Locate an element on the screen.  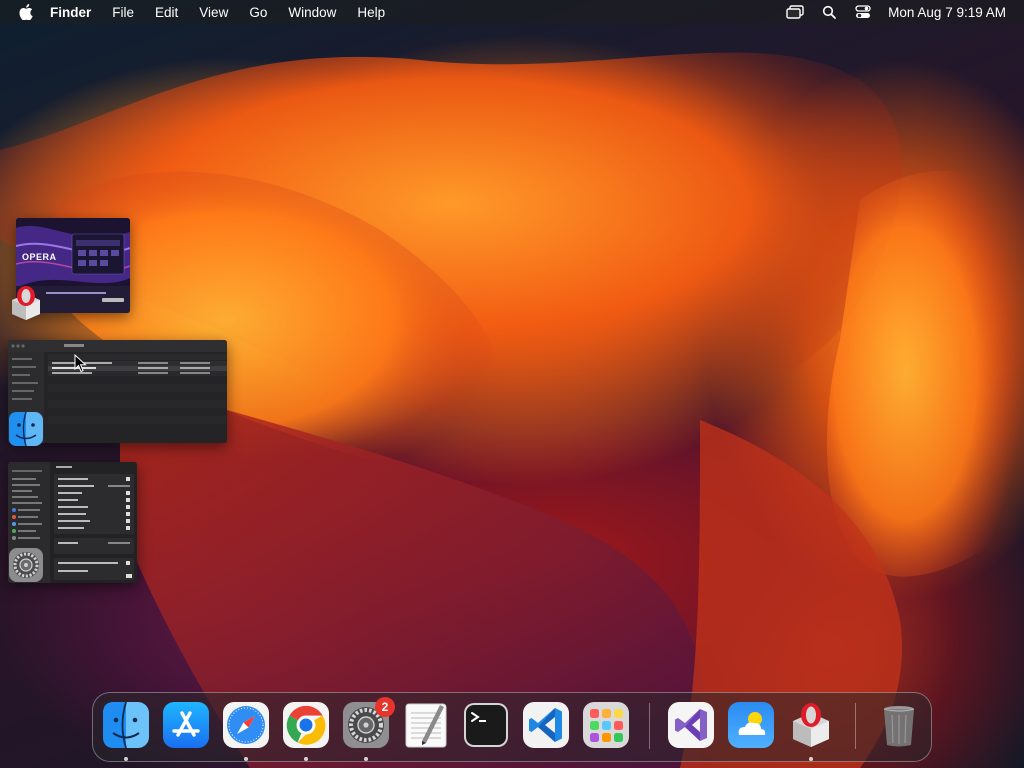
menu-go: Go is located at coordinates (258, 12).